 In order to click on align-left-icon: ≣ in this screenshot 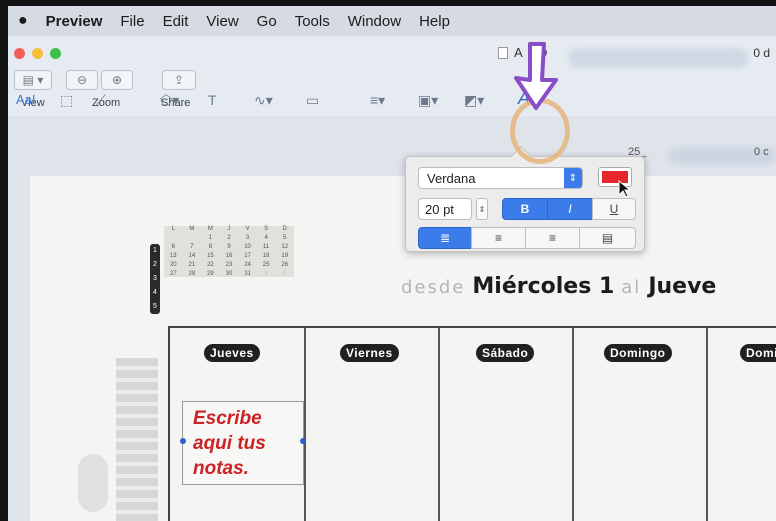, I will do `click(445, 238)`.